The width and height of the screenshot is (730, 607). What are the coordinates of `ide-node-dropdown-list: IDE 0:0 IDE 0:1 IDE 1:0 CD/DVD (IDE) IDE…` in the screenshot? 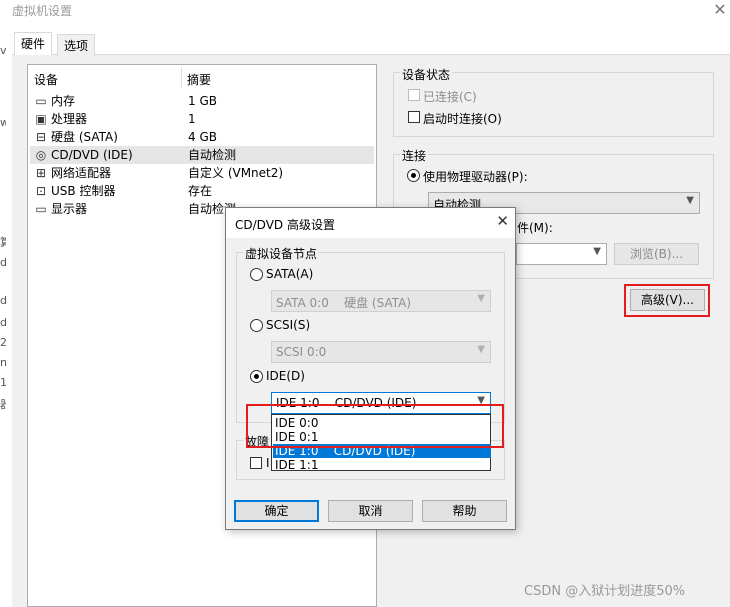 It's located at (381, 443).